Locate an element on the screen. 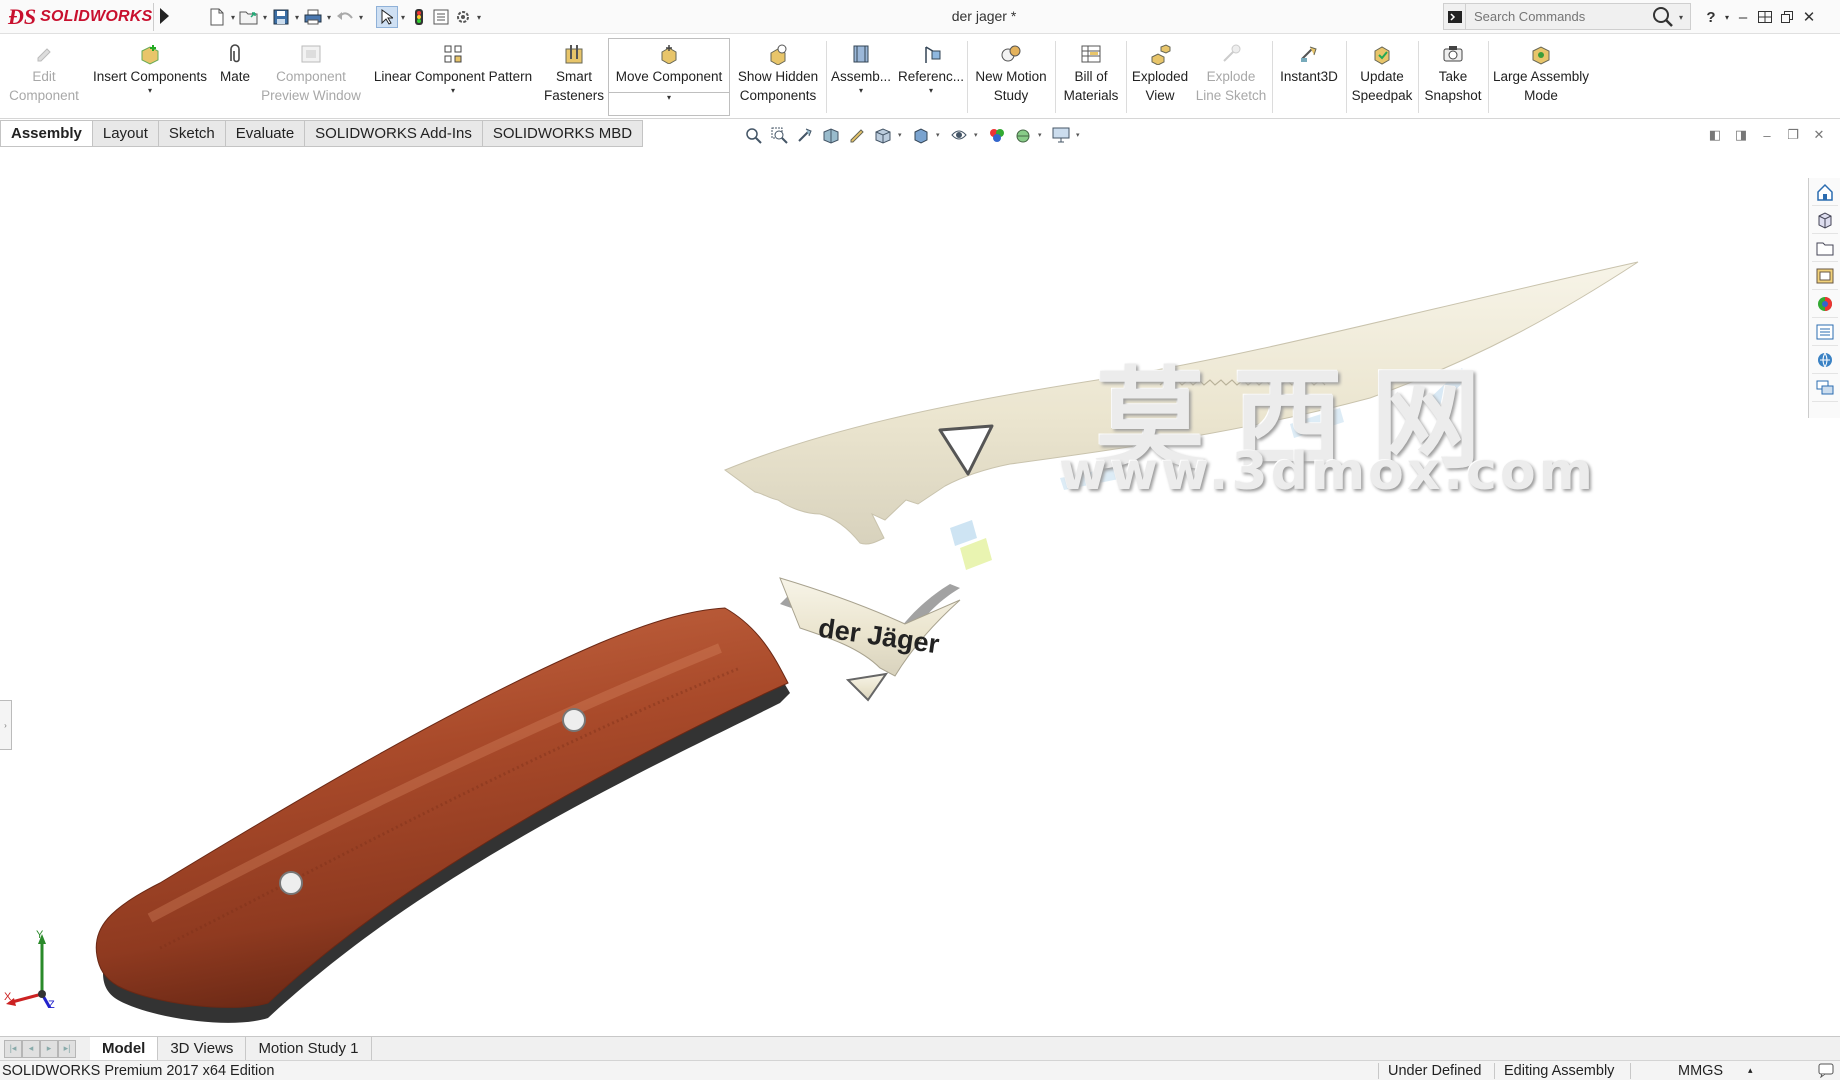  linear-pattern-dropdown-icon: ▾ is located at coordinates (453, 91).